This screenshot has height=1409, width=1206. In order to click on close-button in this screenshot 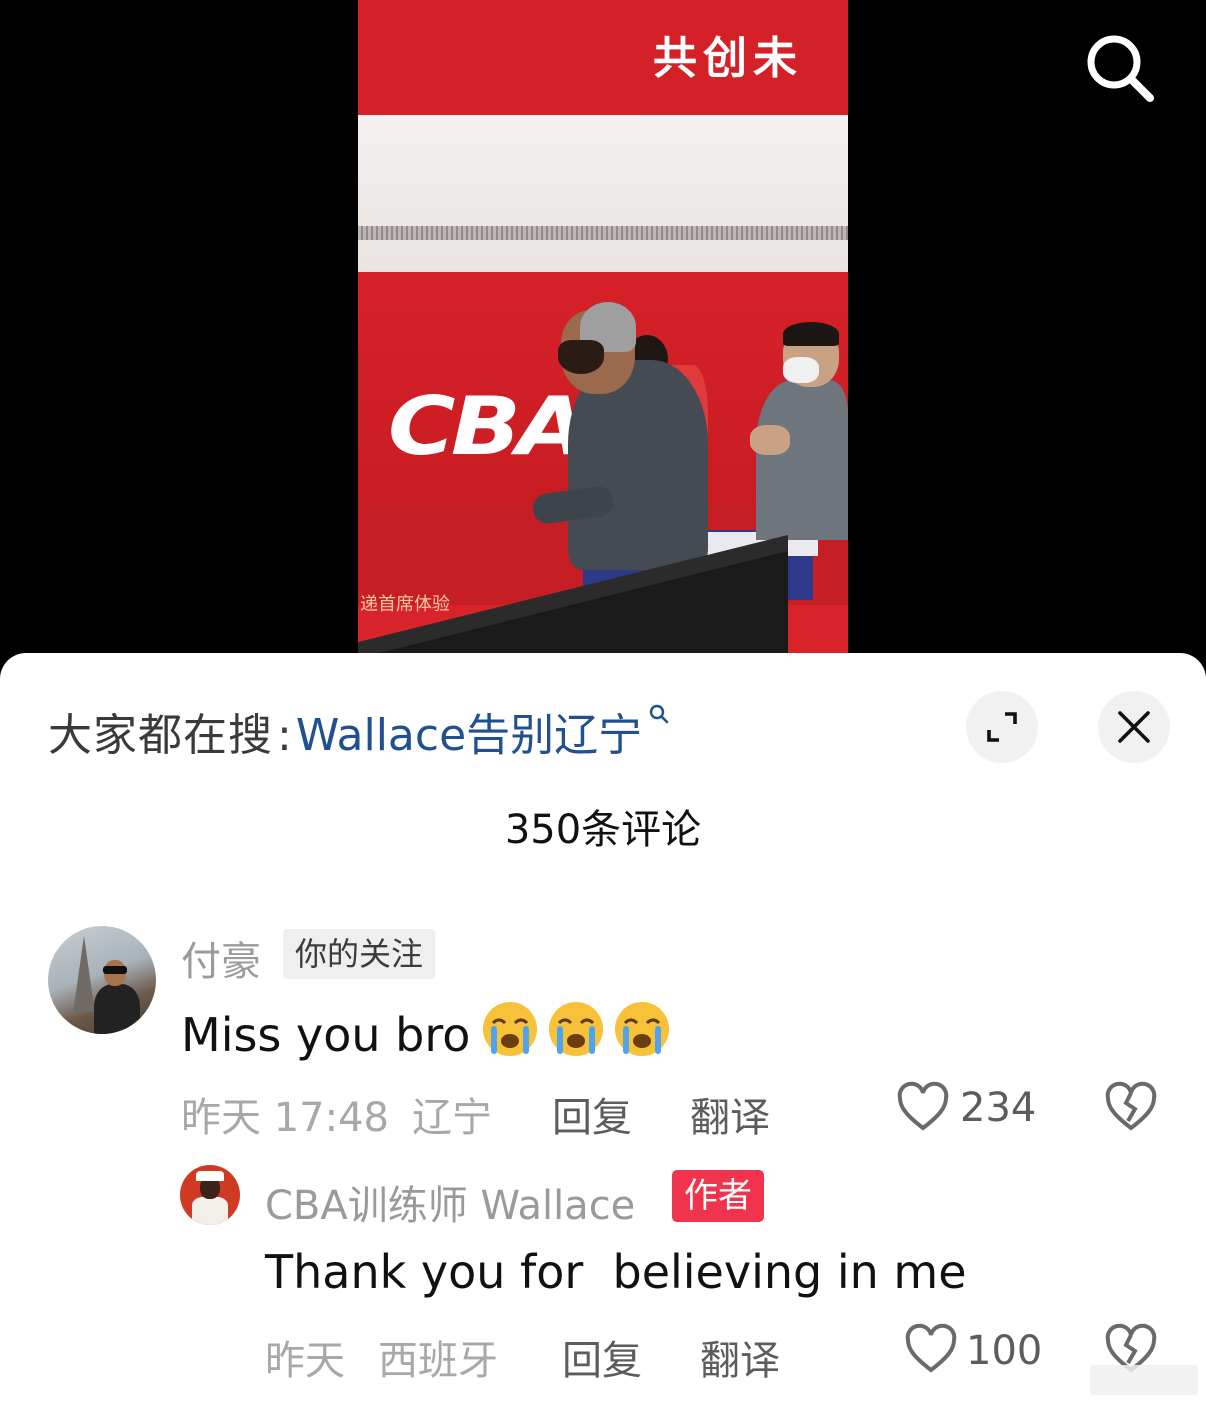, I will do `click(1134, 727)`.